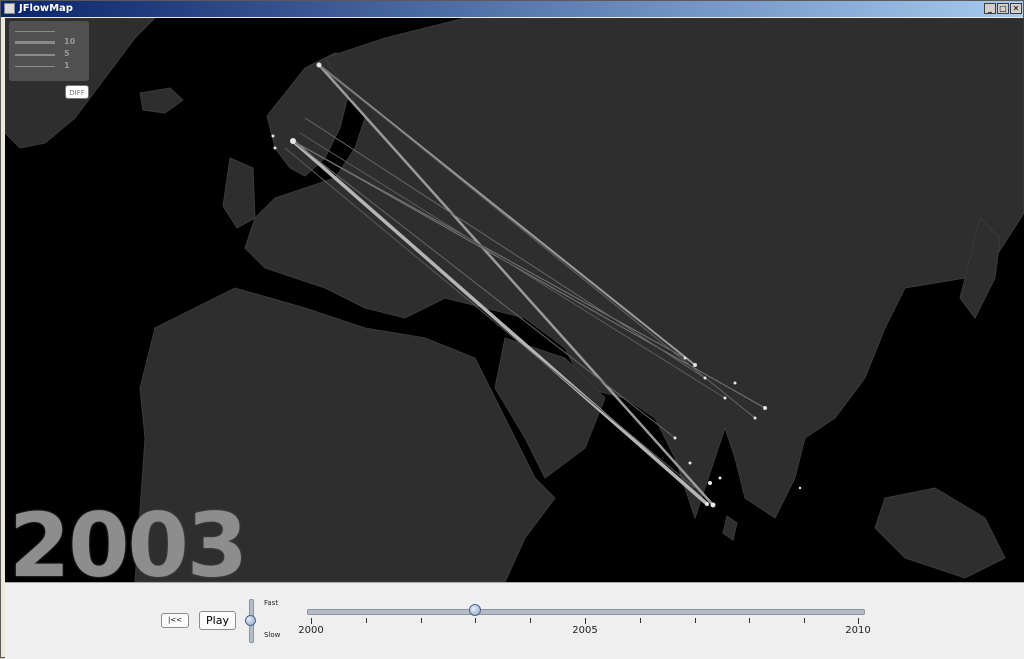 Image resolution: width=1024 pixels, height=659 pixels. I want to click on play-button: Play, so click(217, 620).